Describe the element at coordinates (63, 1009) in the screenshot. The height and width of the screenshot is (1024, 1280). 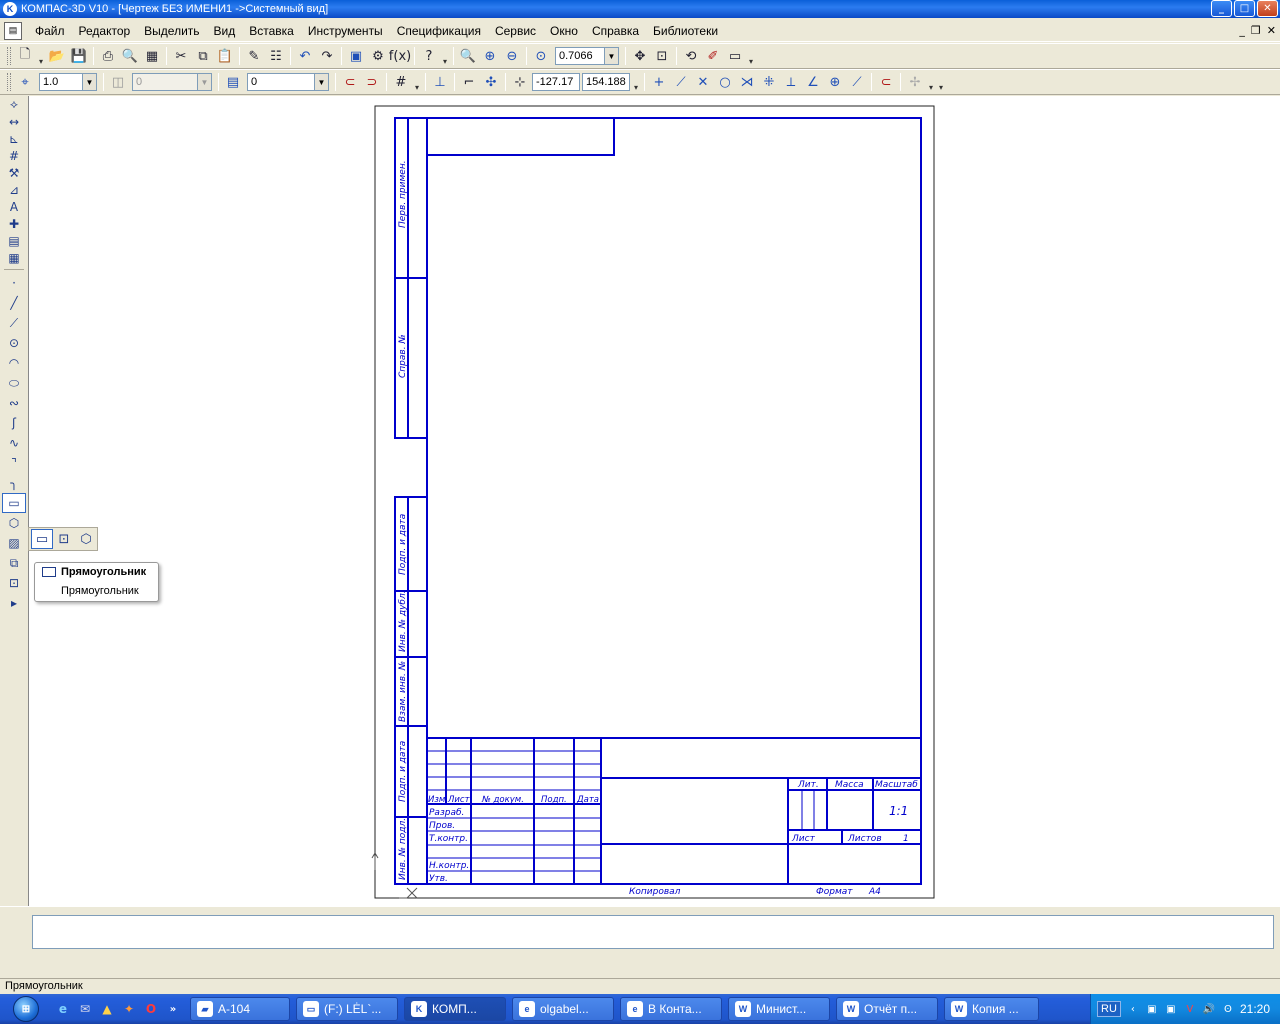
I see `ie-quicklaunch-icon: e` at that location.